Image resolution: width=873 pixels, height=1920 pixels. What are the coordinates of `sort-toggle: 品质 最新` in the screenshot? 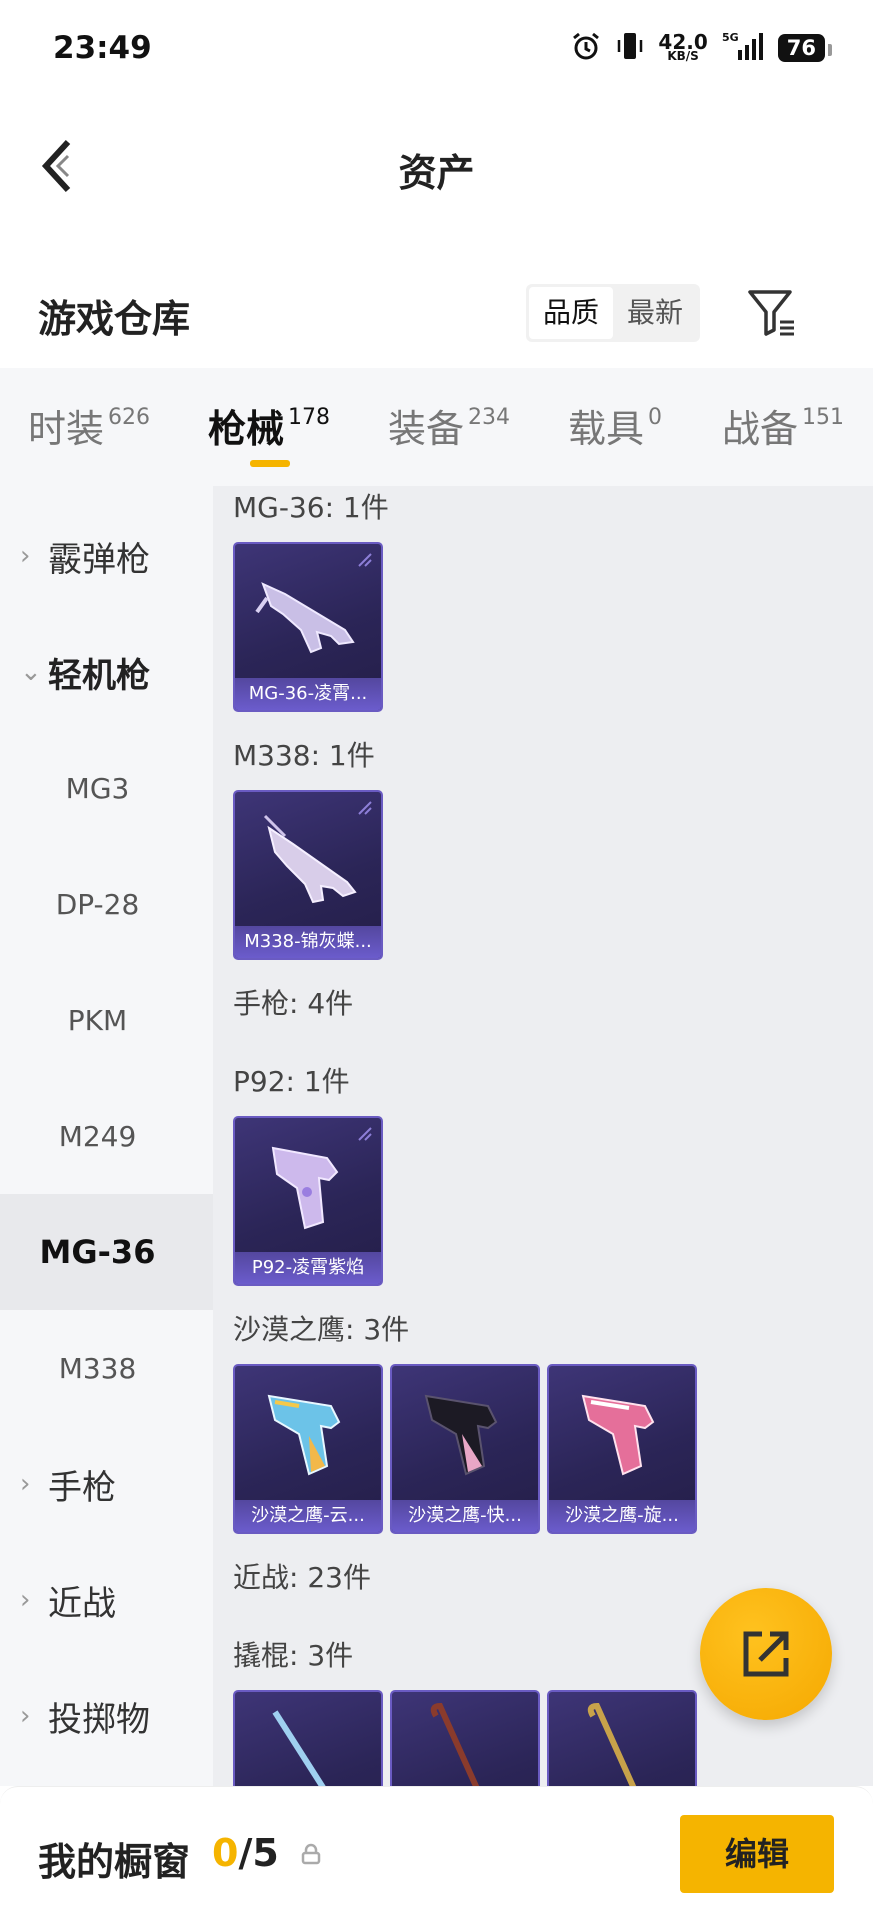 It's located at (613, 313).